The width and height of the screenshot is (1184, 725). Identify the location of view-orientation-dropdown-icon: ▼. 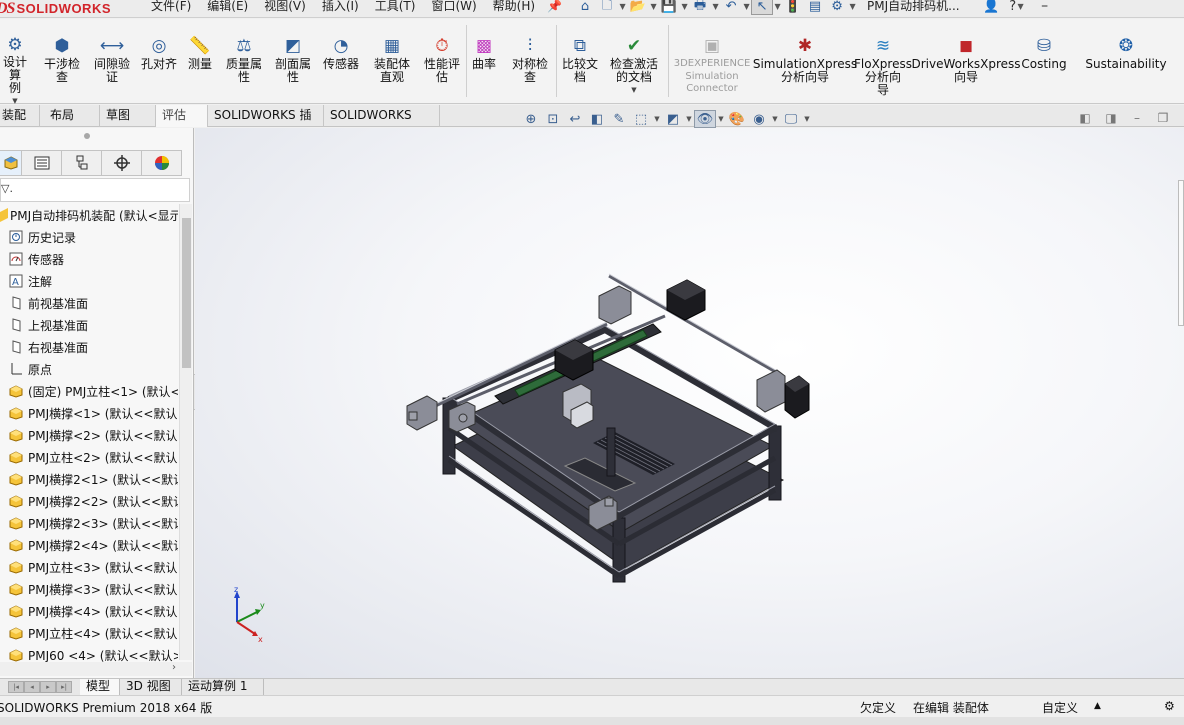
(657, 119).